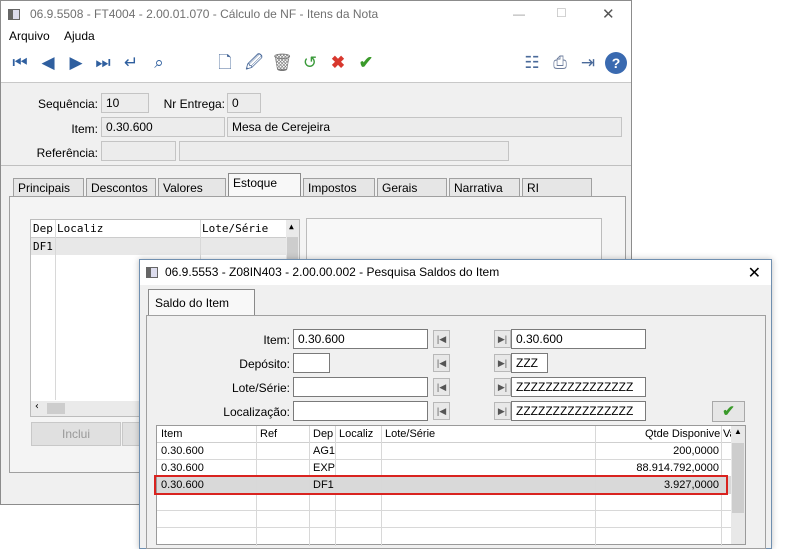  What do you see at coordinates (412, 187) in the screenshot?
I see `tab-gerais: Gerais` at bounding box center [412, 187].